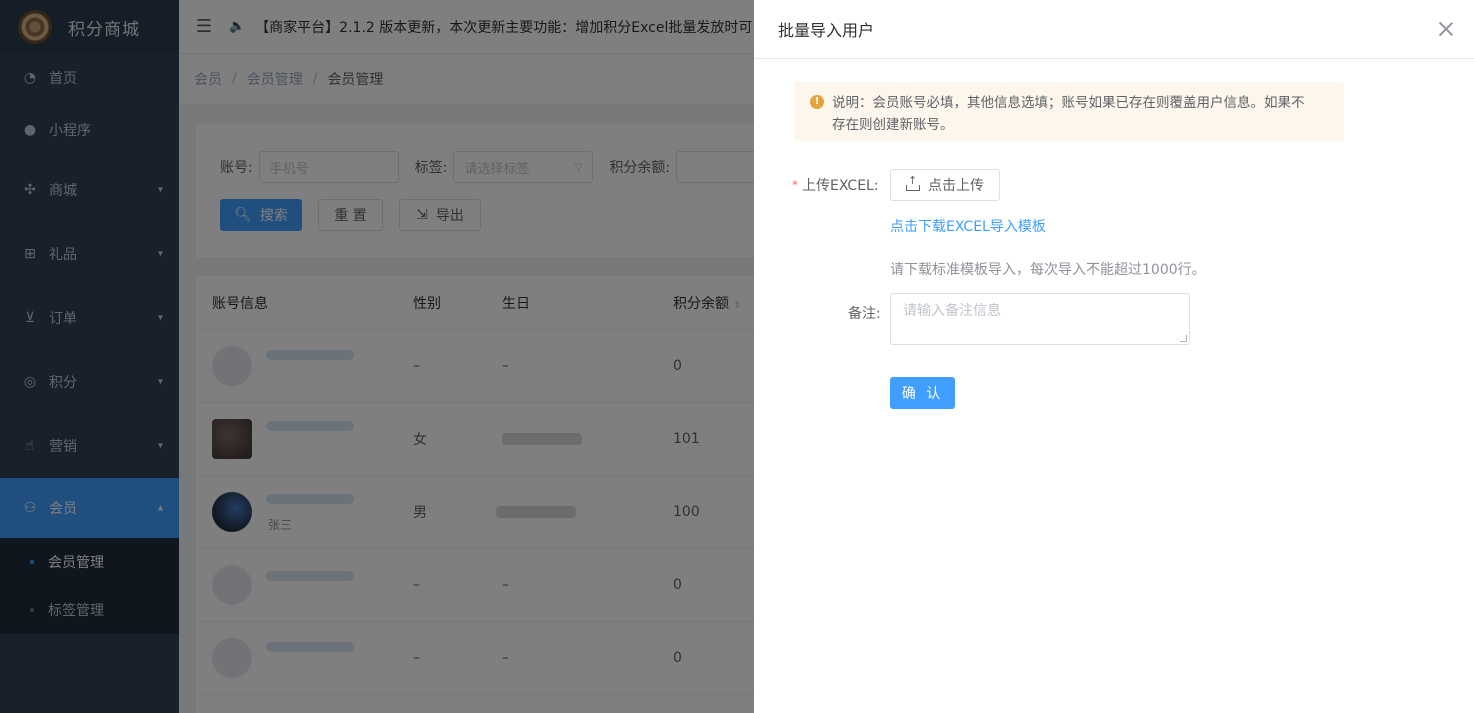 The height and width of the screenshot is (713, 1474). What do you see at coordinates (1040, 319) in the screenshot?
I see `remark-textarea: 请输入备注信息` at bounding box center [1040, 319].